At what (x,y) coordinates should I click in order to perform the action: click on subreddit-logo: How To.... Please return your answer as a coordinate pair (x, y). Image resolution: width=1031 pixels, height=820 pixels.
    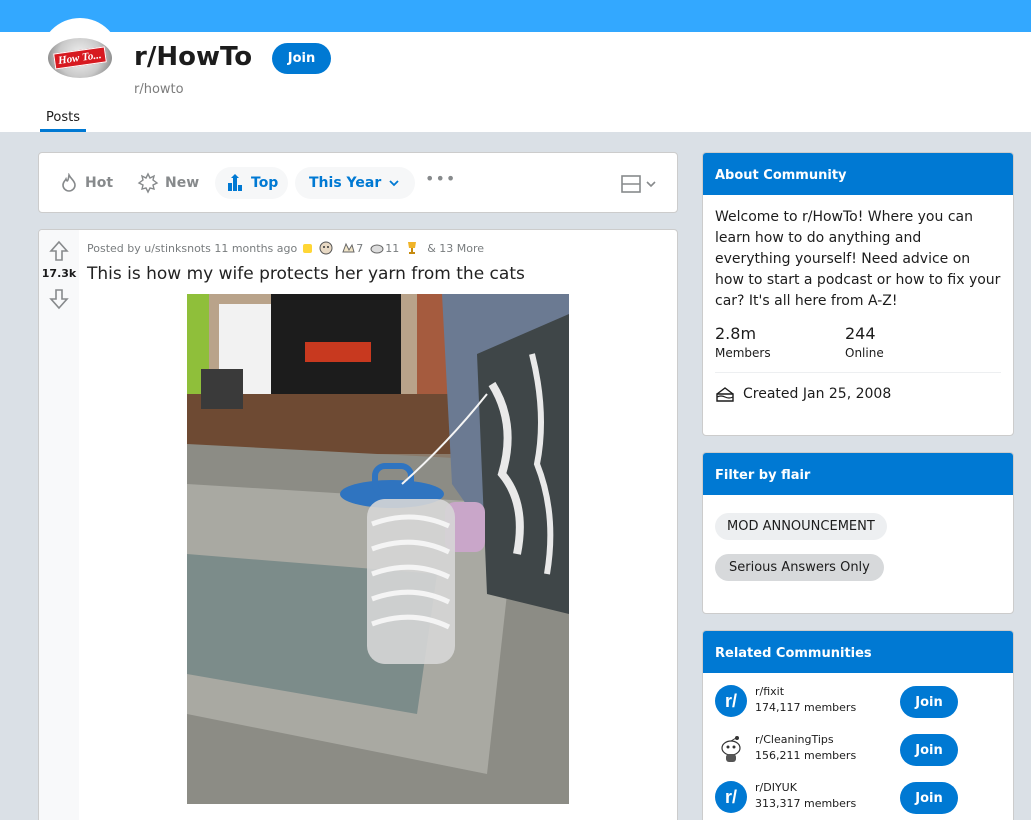
    Looking at the image, I should click on (80, 58).